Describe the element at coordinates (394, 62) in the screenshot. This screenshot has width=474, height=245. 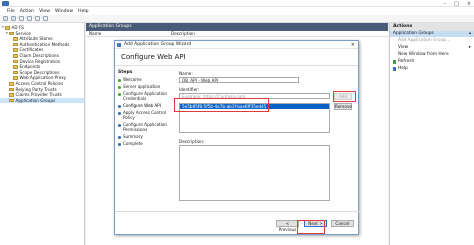
I see `refresh-icon` at that location.